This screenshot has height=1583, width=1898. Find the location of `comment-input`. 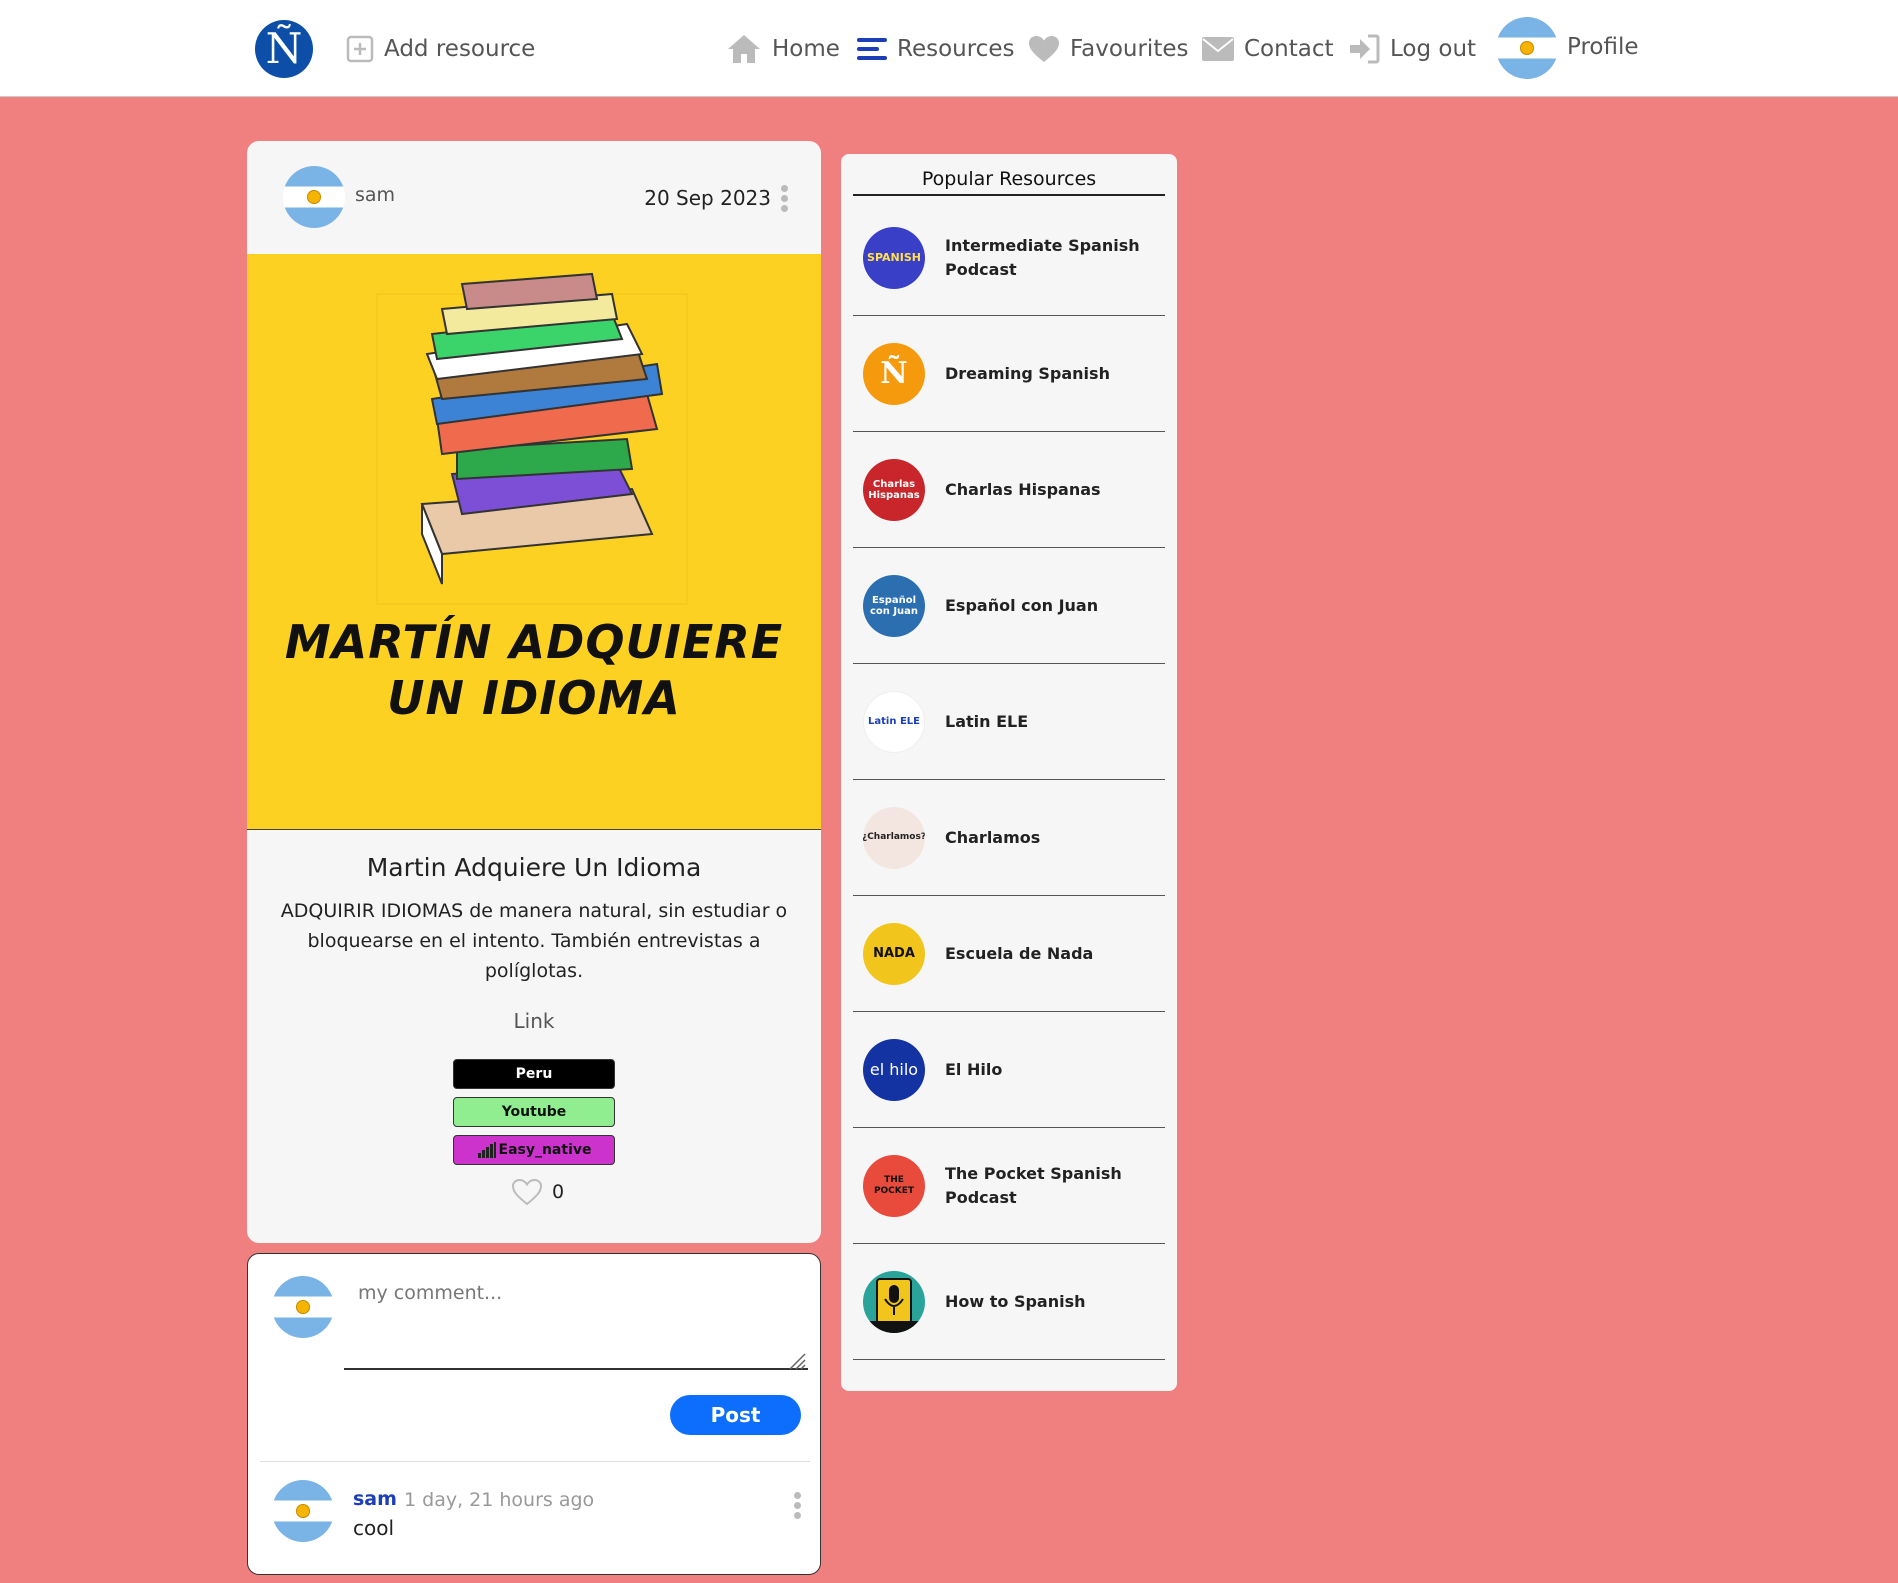

comment-input is located at coordinates (576, 1320).